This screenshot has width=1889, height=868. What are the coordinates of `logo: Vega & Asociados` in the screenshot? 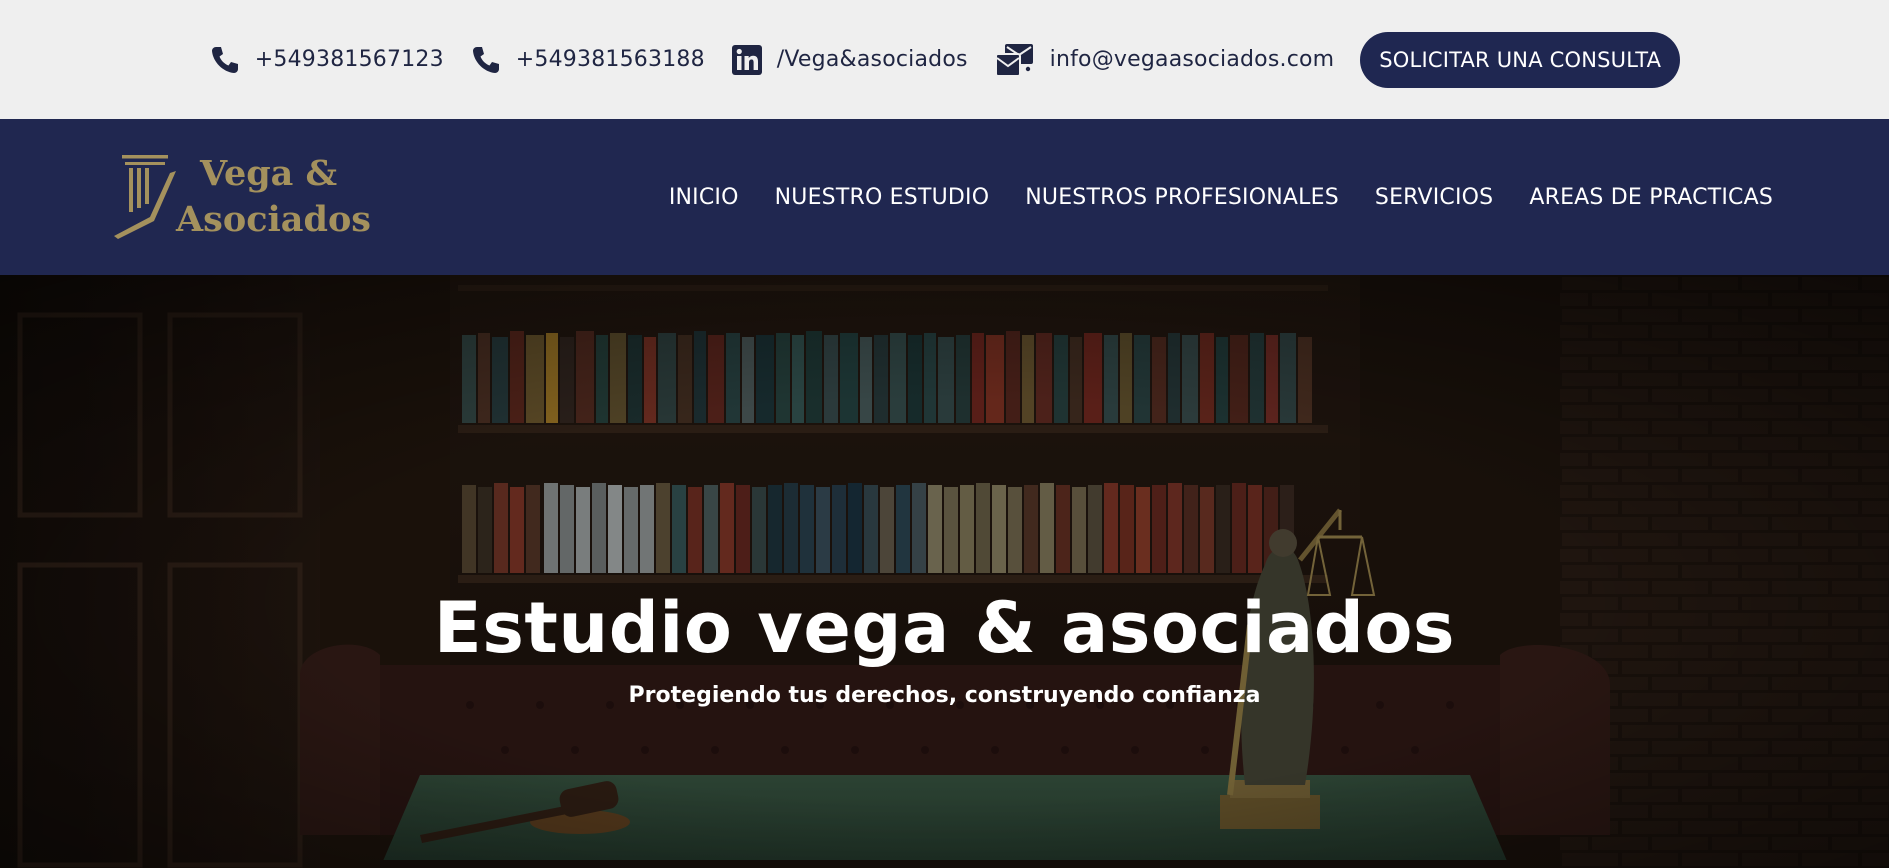 It's located at (241, 198).